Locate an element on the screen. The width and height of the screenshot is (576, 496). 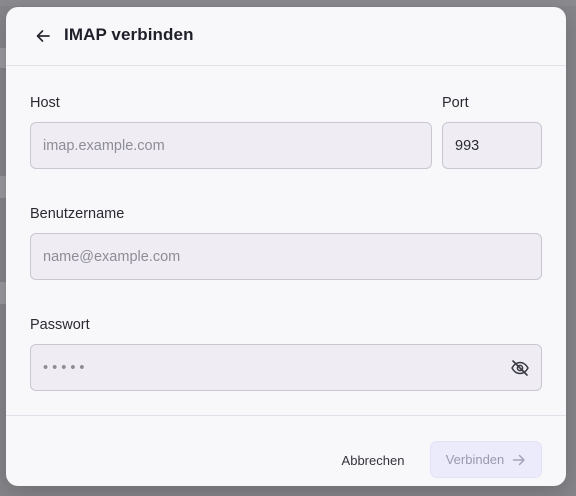
host-input is located at coordinates (231, 145).